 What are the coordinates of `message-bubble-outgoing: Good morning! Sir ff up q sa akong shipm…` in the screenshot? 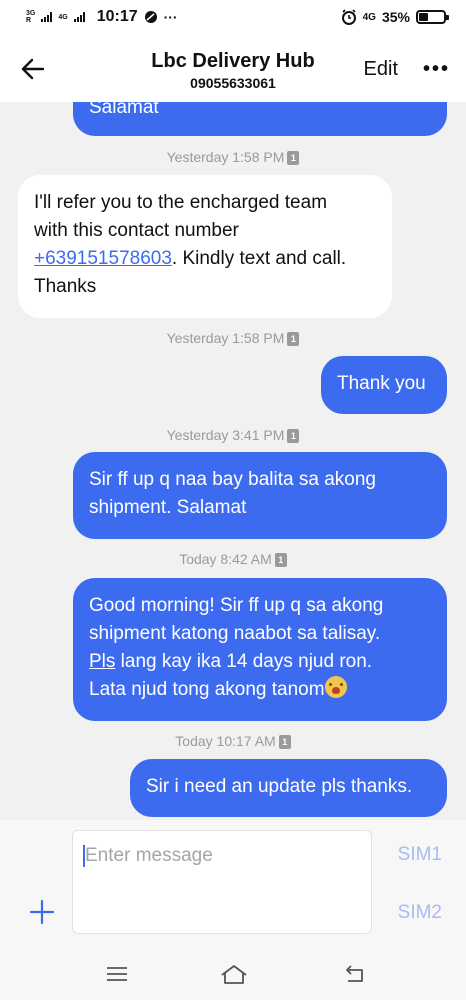 It's located at (260, 649).